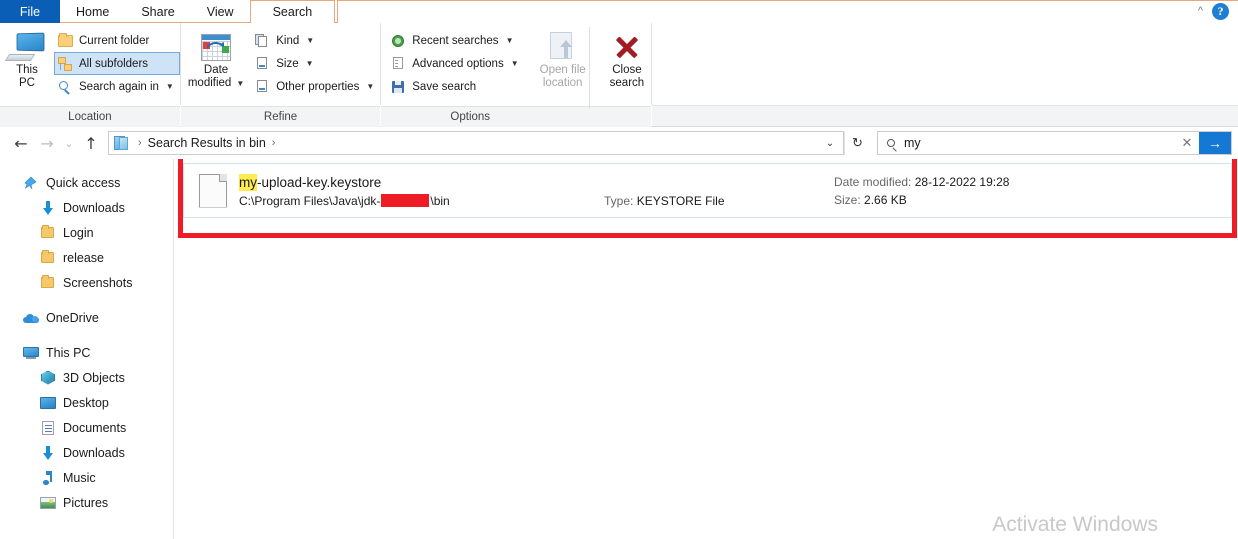 The width and height of the screenshot is (1238, 539). Describe the element at coordinates (280, 116) in the screenshot. I see `group-label-refine: Refine` at that location.